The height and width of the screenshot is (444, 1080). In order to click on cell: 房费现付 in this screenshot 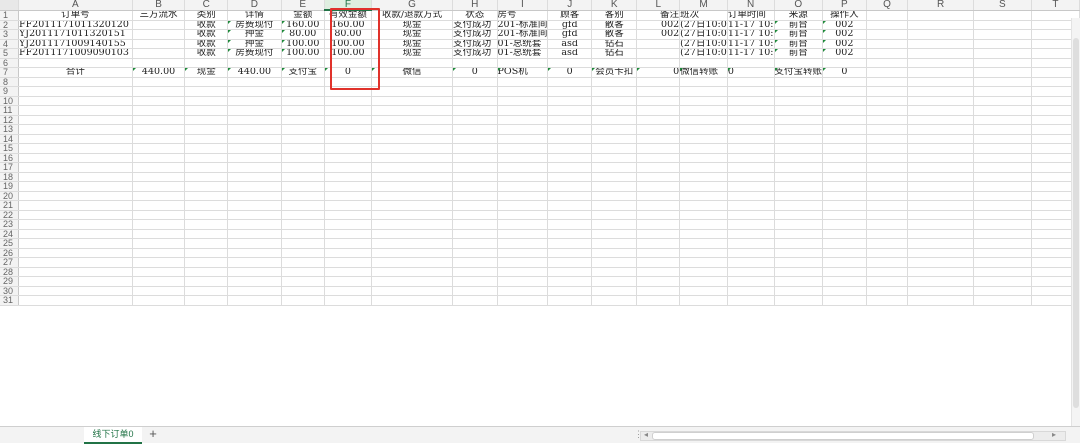, I will do `click(254, 53)`.